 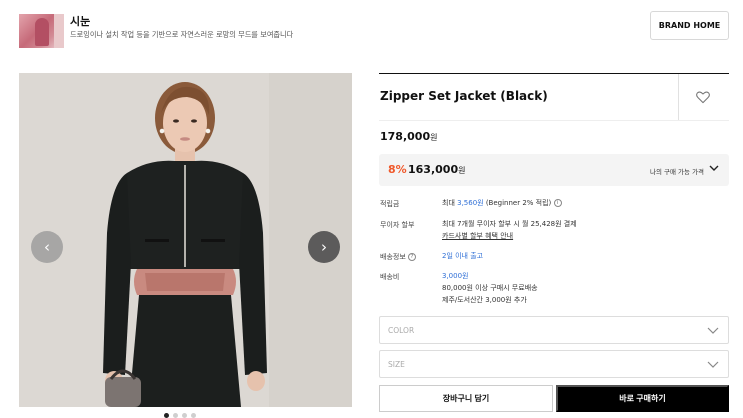 I want to click on title-divider, so click(x=678, y=97).